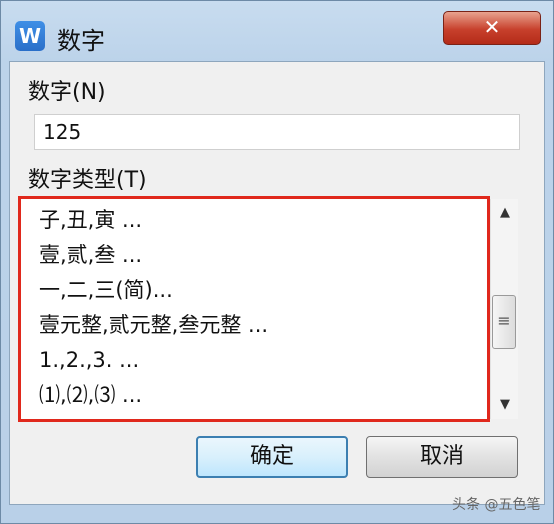 The image size is (554, 524). I want to click on close-icon: ✕, so click(492, 27).